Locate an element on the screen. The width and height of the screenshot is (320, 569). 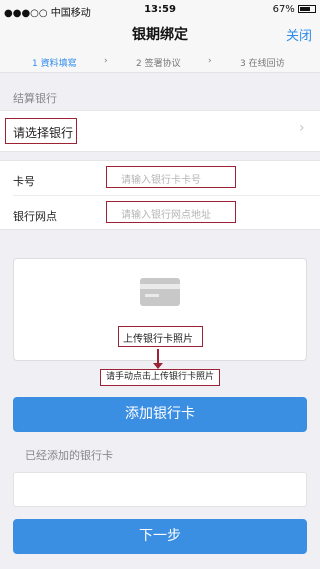
card-form: 卡号 请输入银行卡卡号 银行网点 请输入银行网点地址 is located at coordinates (160, 195).